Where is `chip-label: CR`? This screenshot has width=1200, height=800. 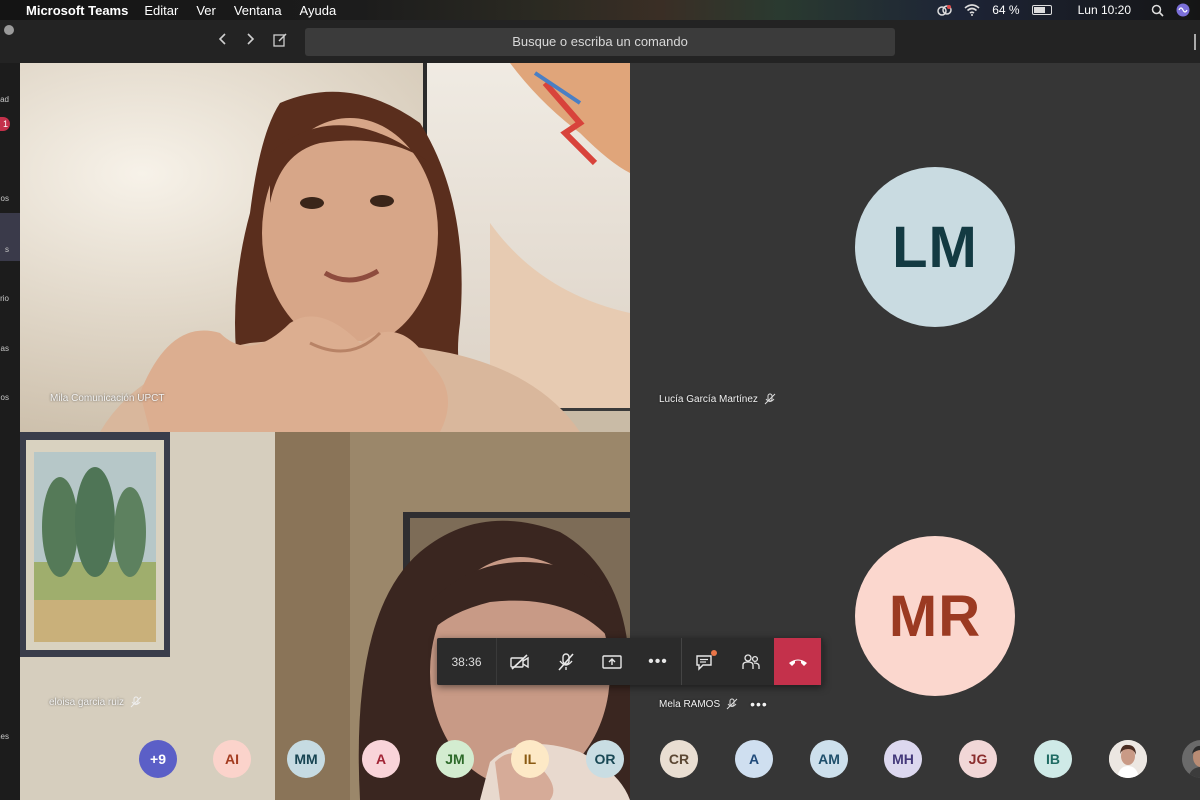
chip-label: CR is located at coordinates (679, 759).